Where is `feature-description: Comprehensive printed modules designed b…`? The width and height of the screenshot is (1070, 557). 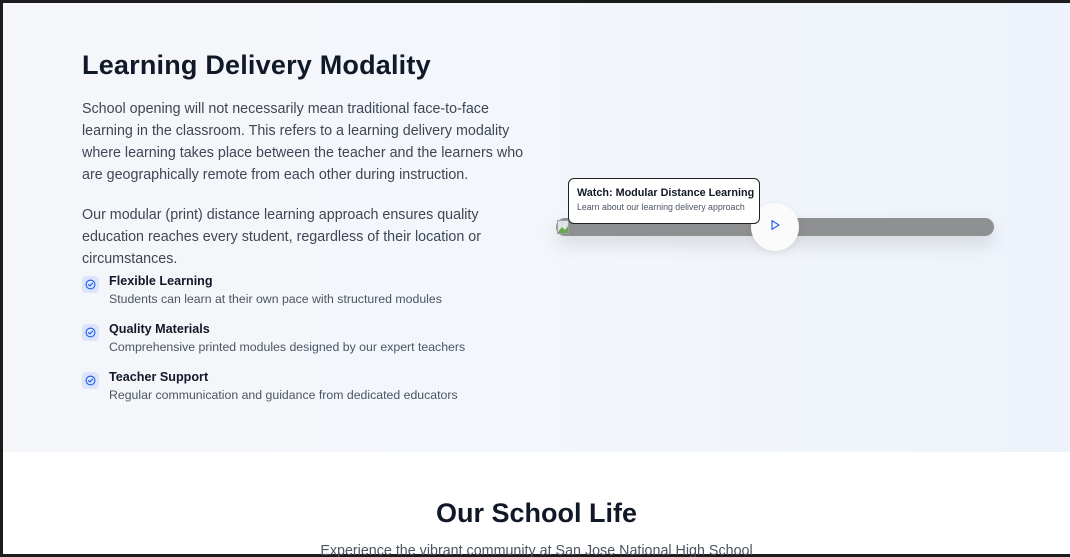 feature-description: Comprehensive printed modules designed b… is located at coordinates (287, 347).